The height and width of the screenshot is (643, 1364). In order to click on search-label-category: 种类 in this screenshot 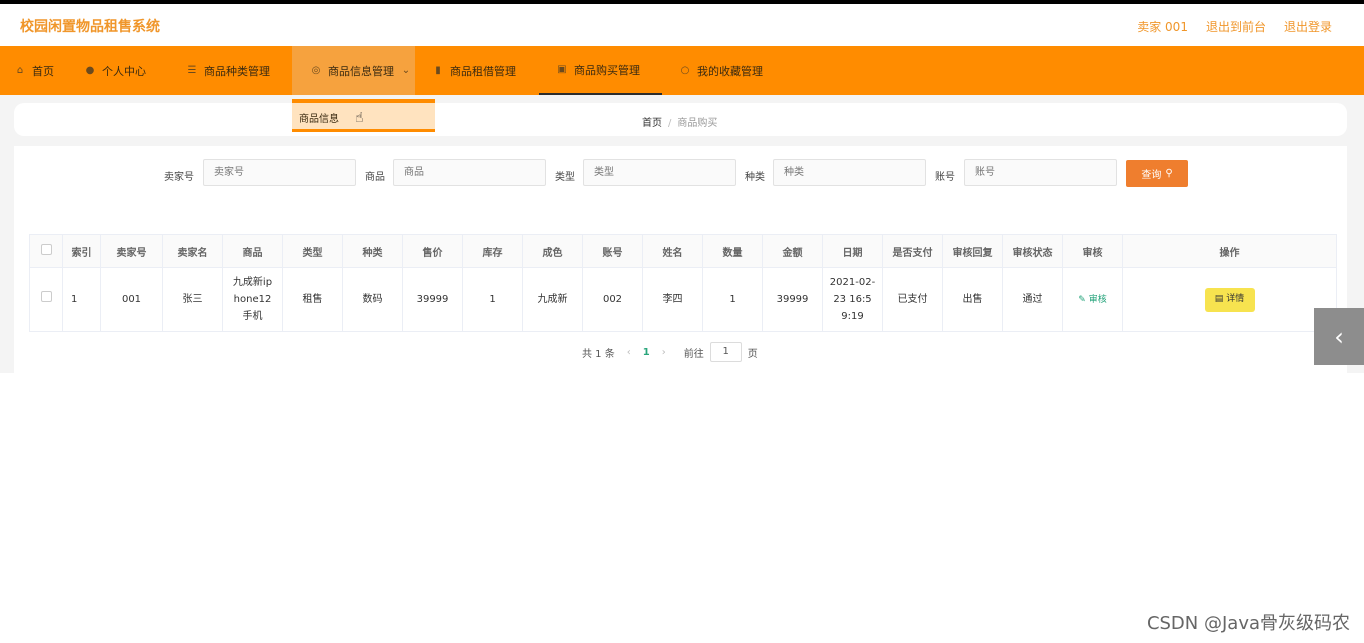, I will do `click(755, 177)`.